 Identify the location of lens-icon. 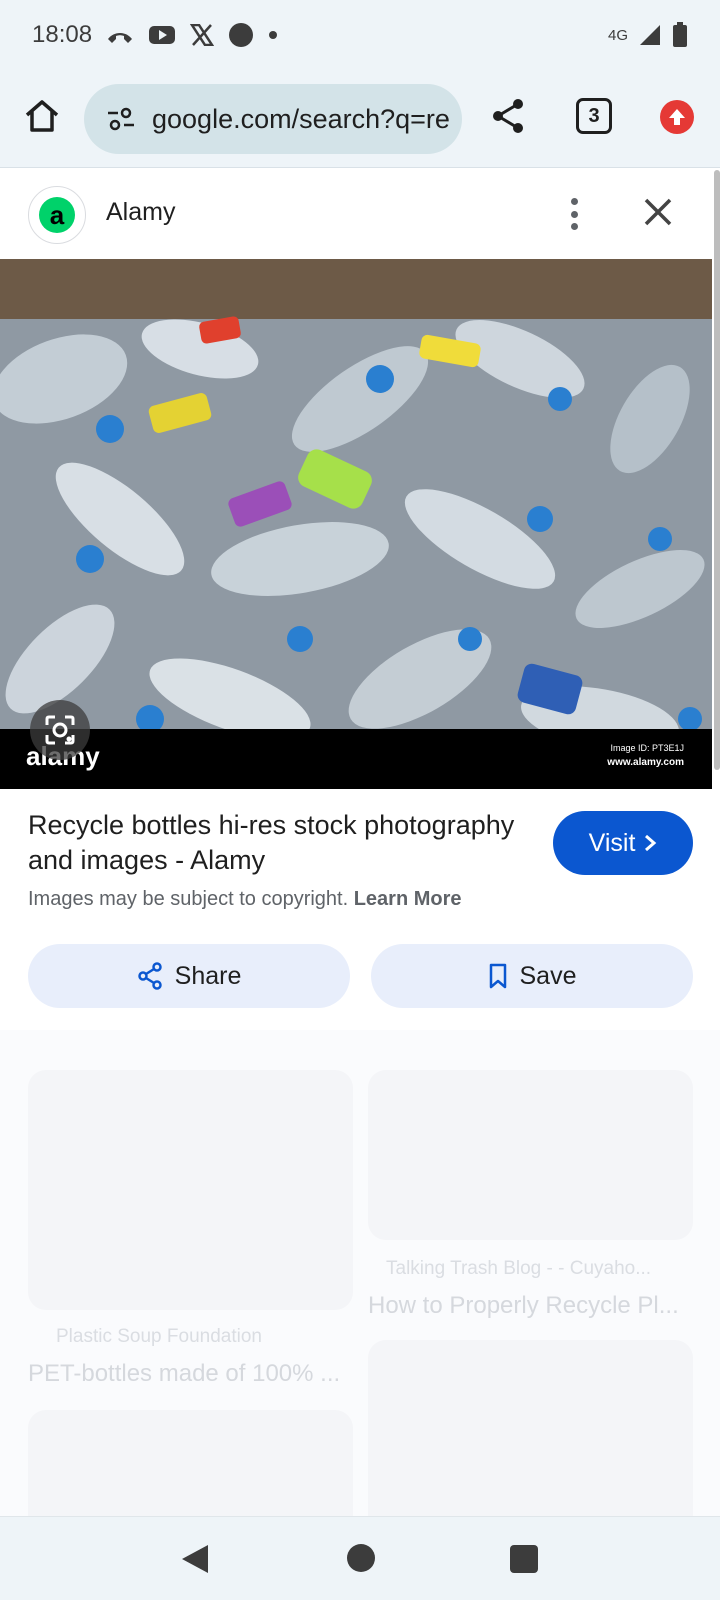
(60, 730).